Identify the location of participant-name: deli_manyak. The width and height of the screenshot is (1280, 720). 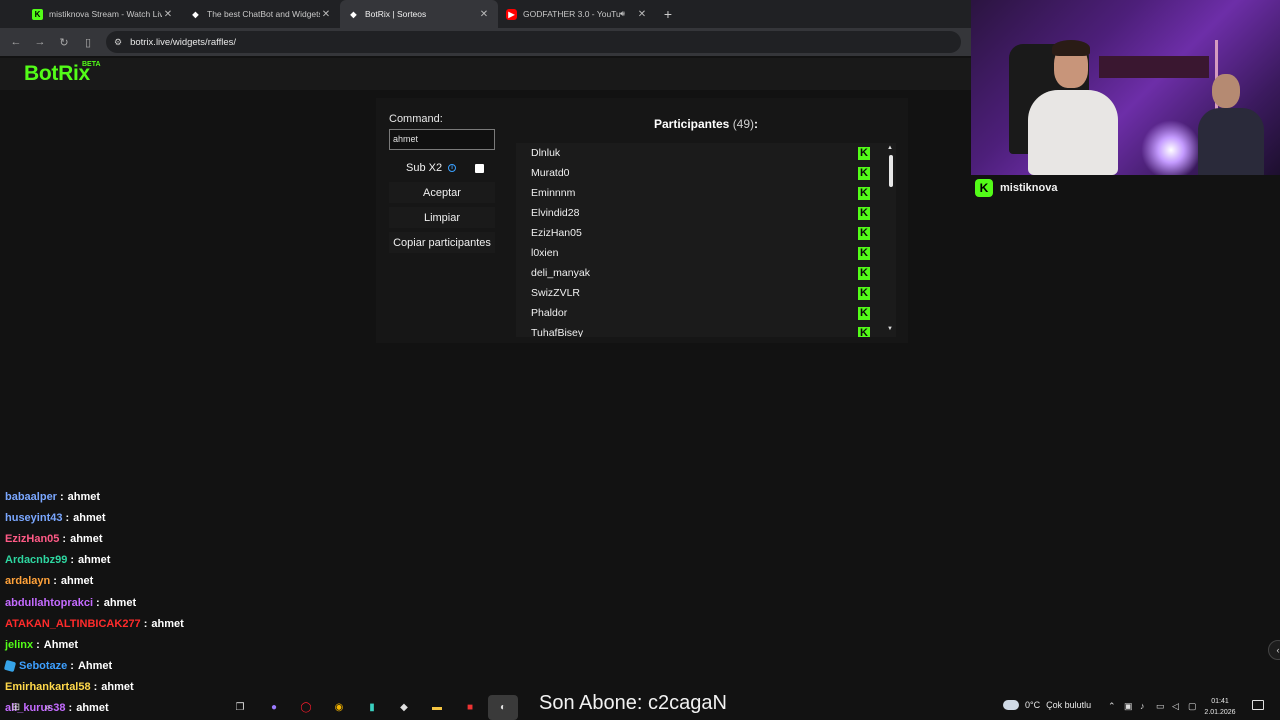
(560, 273).